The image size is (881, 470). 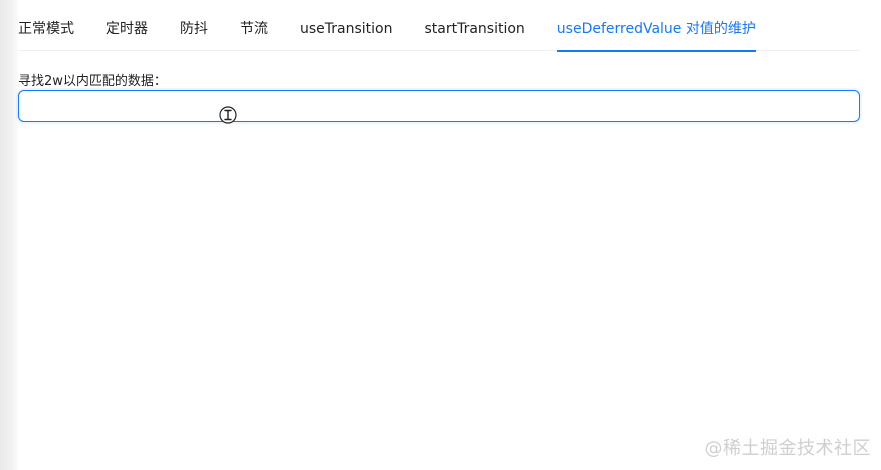 I want to click on search-label: 寻找2w以内匹配的数据：, so click(x=92, y=81).